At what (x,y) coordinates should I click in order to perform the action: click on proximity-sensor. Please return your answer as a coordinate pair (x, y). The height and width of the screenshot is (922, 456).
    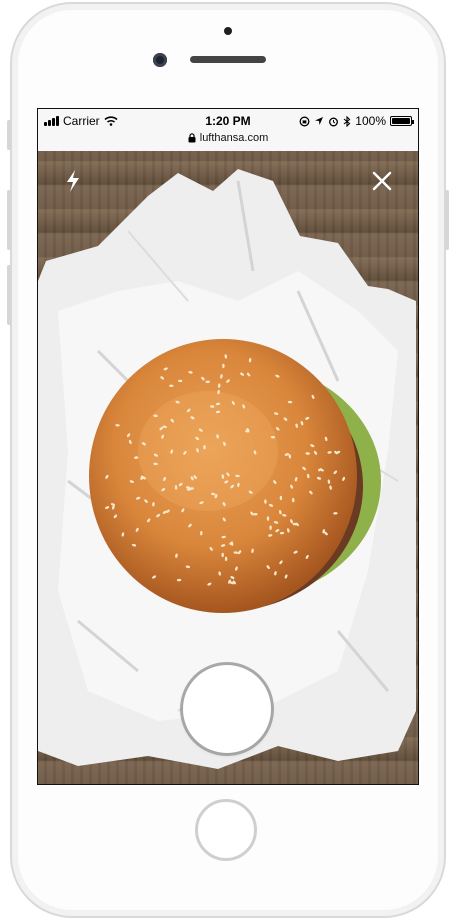
    Looking at the image, I should click on (228, 31).